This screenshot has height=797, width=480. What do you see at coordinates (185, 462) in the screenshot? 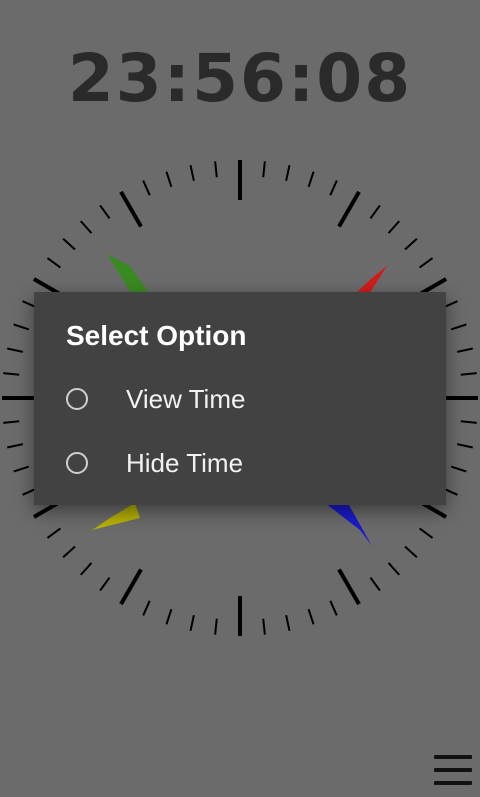
I see `option-label: Hide Time` at bounding box center [185, 462].